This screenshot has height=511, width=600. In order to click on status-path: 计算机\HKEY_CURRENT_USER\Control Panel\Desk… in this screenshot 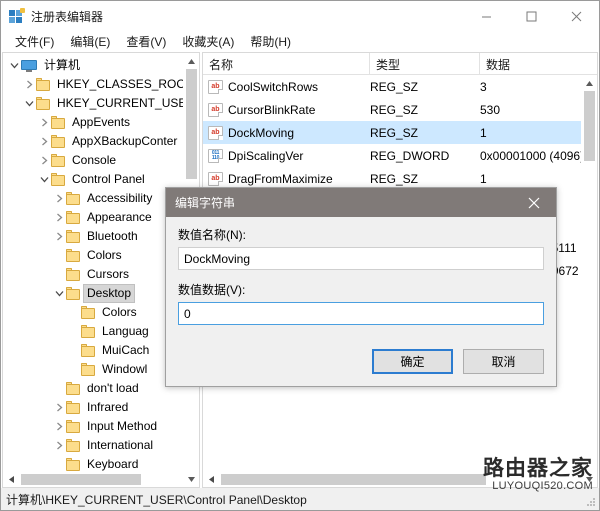, I will do `click(156, 499)`.